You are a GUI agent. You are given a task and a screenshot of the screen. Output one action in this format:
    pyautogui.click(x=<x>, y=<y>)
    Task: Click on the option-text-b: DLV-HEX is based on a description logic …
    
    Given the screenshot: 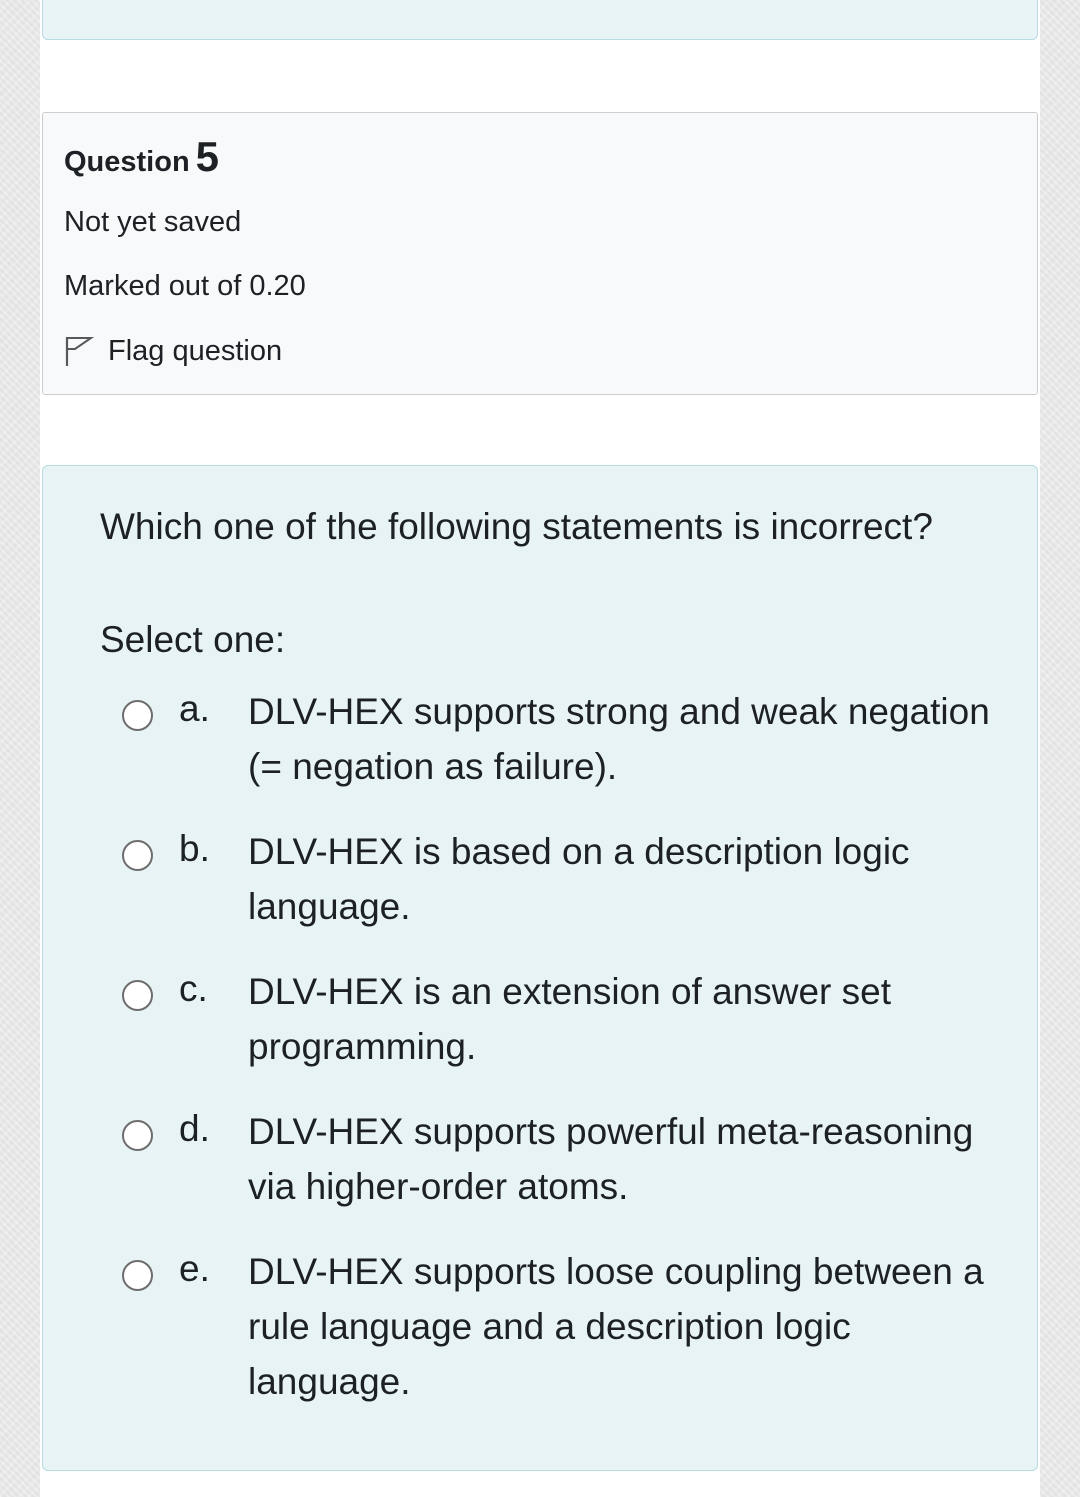 What is the action you would take?
    pyautogui.click(x=579, y=879)
    